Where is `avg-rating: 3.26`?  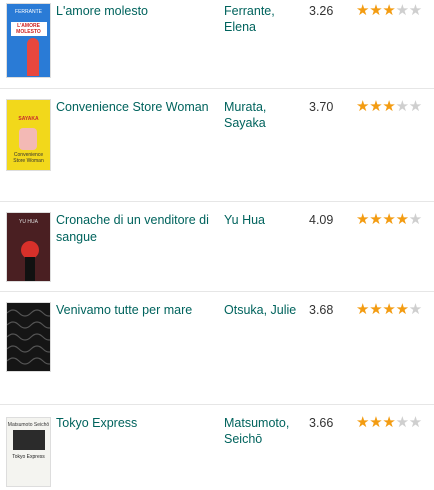 avg-rating: 3.26 is located at coordinates (321, 11).